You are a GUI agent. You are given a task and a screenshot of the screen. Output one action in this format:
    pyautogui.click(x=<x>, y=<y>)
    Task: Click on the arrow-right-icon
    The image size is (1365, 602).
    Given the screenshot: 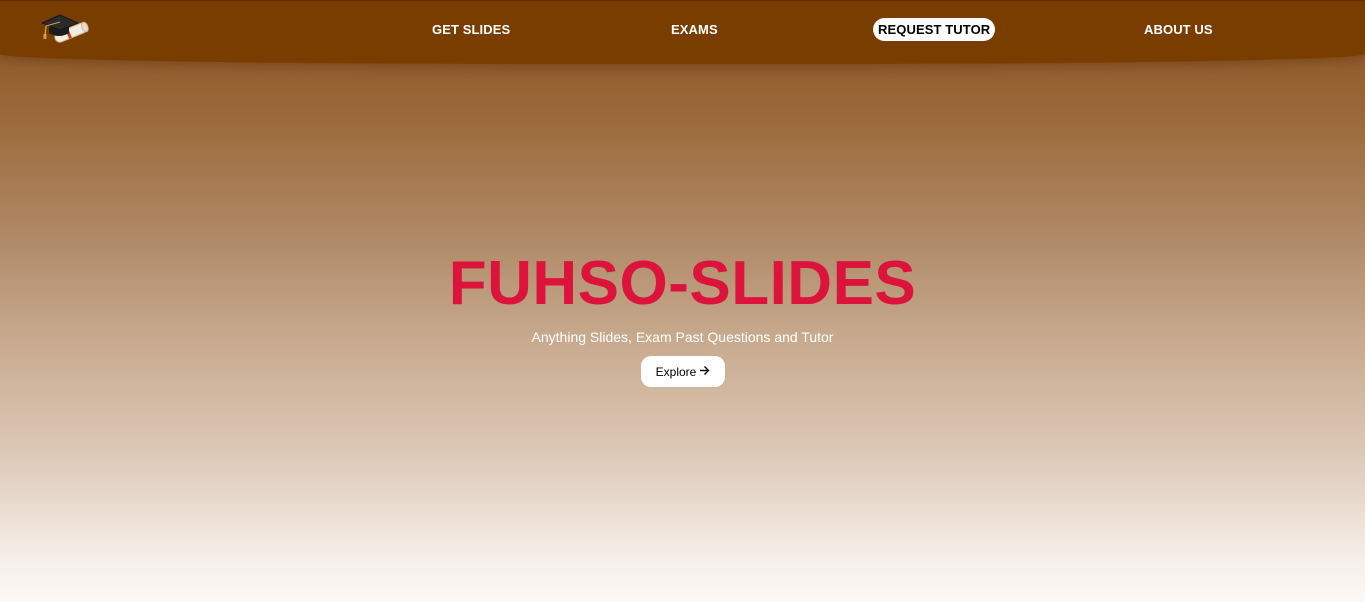 What is the action you would take?
    pyautogui.click(x=704, y=371)
    